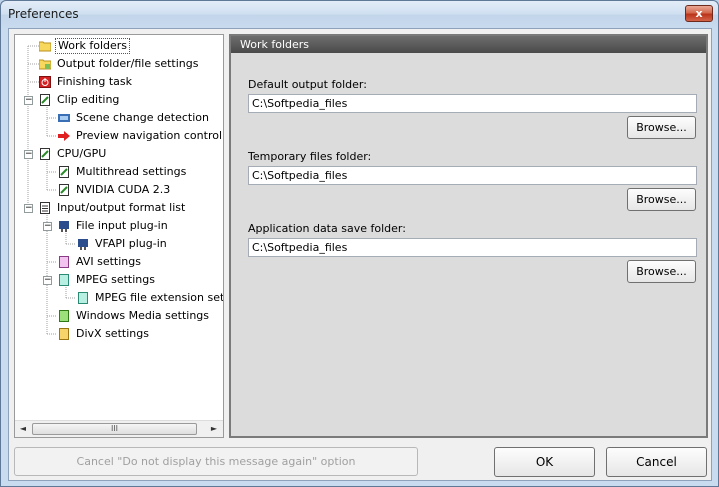  Describe the element at coordinates (134, 316) in the screenshot. I see `tree-item-windows-media-settings: Windows Media settings` at that location.